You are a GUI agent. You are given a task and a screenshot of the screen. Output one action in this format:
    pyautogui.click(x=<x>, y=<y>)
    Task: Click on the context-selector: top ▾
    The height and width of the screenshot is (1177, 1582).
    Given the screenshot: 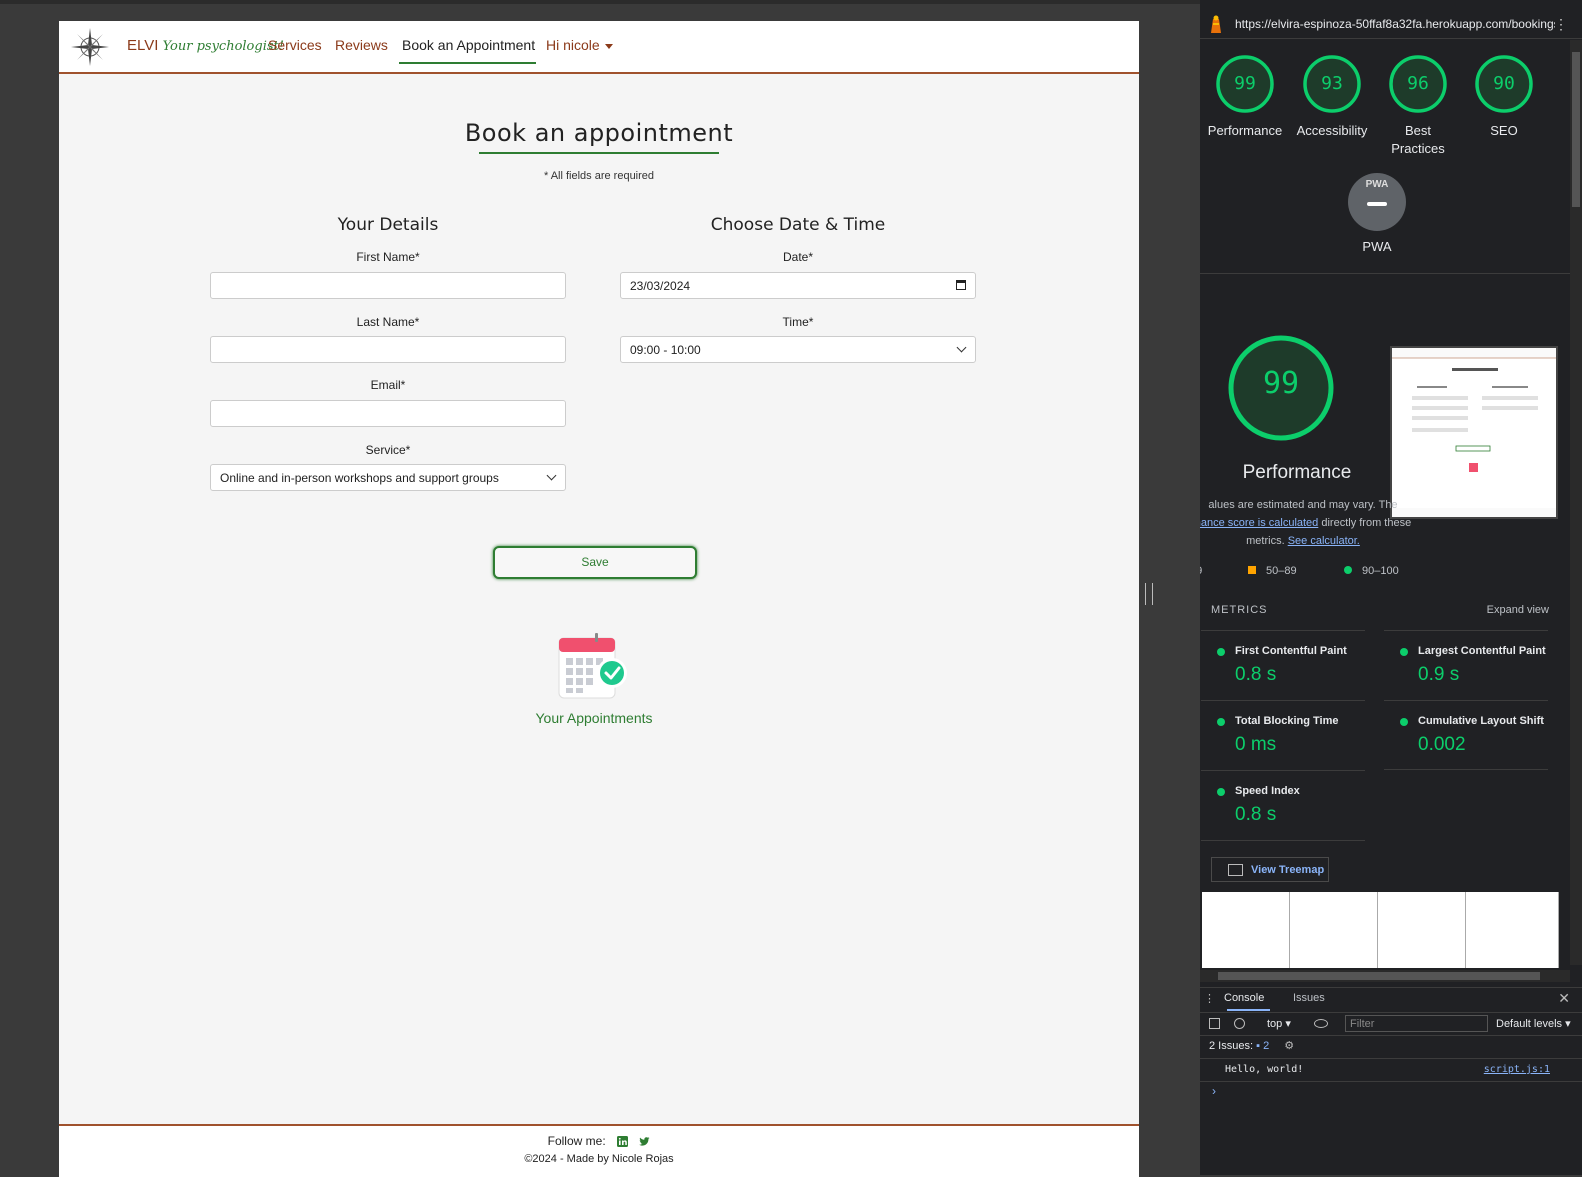 What is the action you would take?
    pyautogui.click(x=1279, y=1023)
    